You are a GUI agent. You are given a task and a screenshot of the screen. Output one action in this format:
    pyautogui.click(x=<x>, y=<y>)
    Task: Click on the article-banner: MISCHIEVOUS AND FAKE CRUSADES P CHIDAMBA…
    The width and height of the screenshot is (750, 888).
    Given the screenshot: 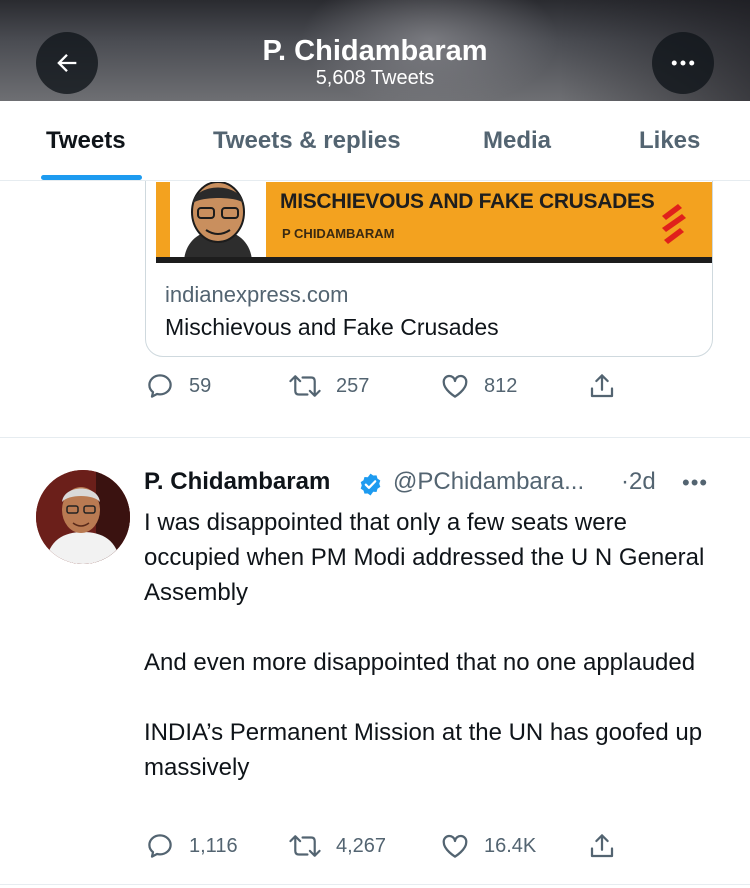 What is the action you would take?
    pyautogui.click(x=434, y=222)
    